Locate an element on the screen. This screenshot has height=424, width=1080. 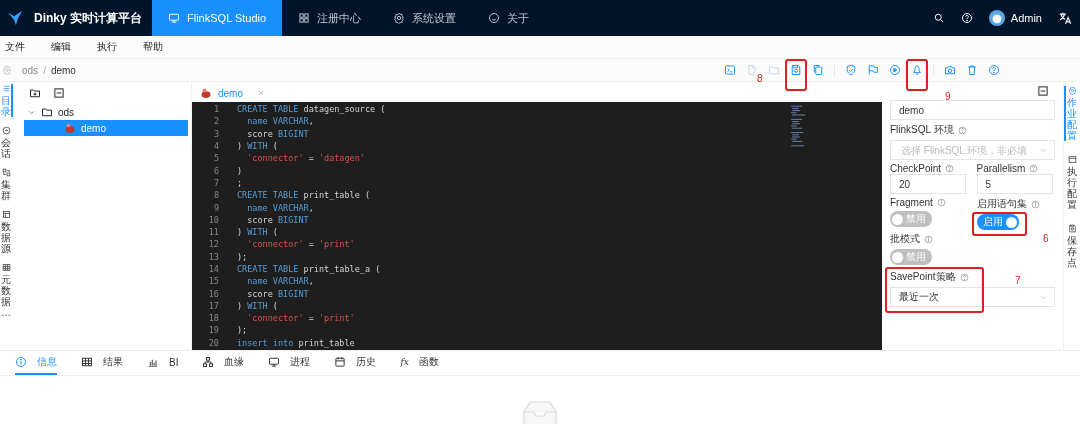
nav-tab: 关于 is located at coordinates (509, 18).